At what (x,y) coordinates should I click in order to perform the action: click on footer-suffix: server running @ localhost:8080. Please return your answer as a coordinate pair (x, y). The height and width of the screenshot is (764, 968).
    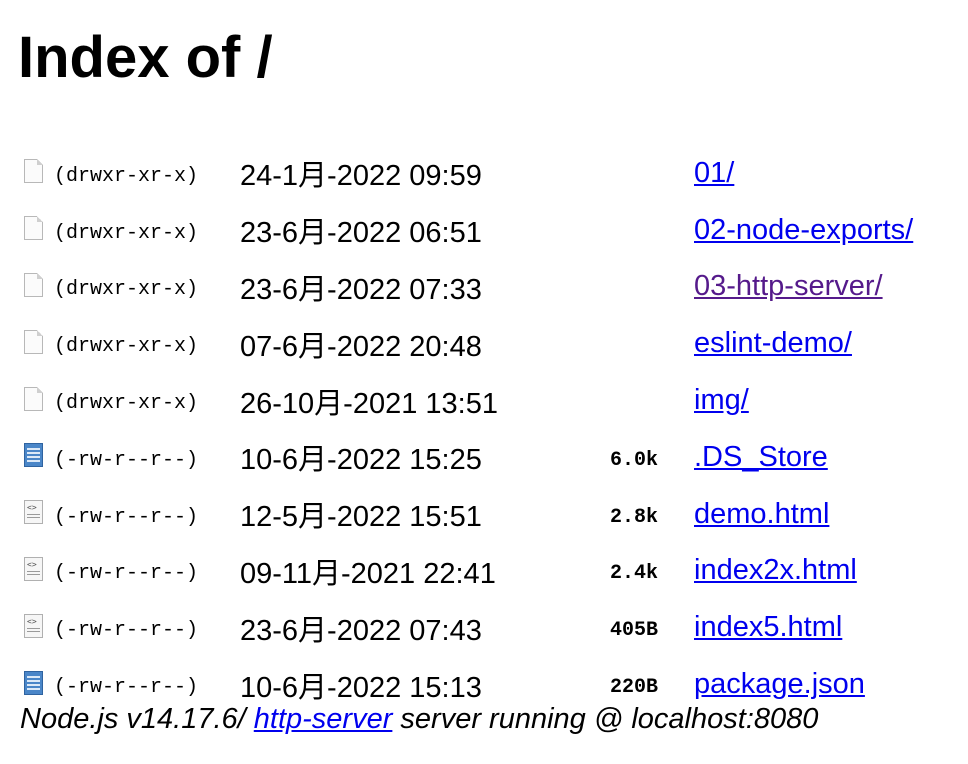
    Looking at the image, I should click on (605, 719).